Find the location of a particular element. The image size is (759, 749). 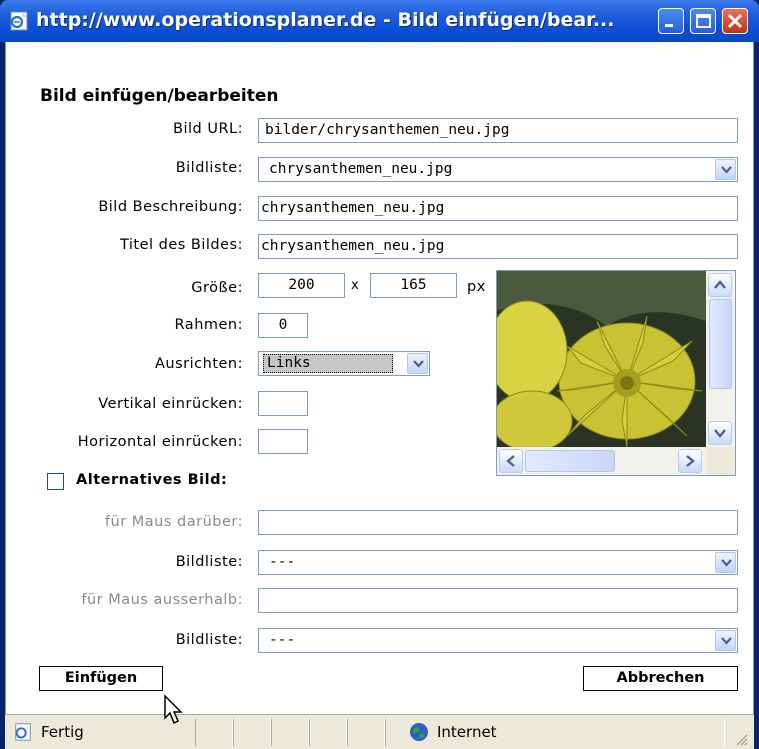

description-input: chrysanthemen_neu.jpg is located at coordinates (498, 208).